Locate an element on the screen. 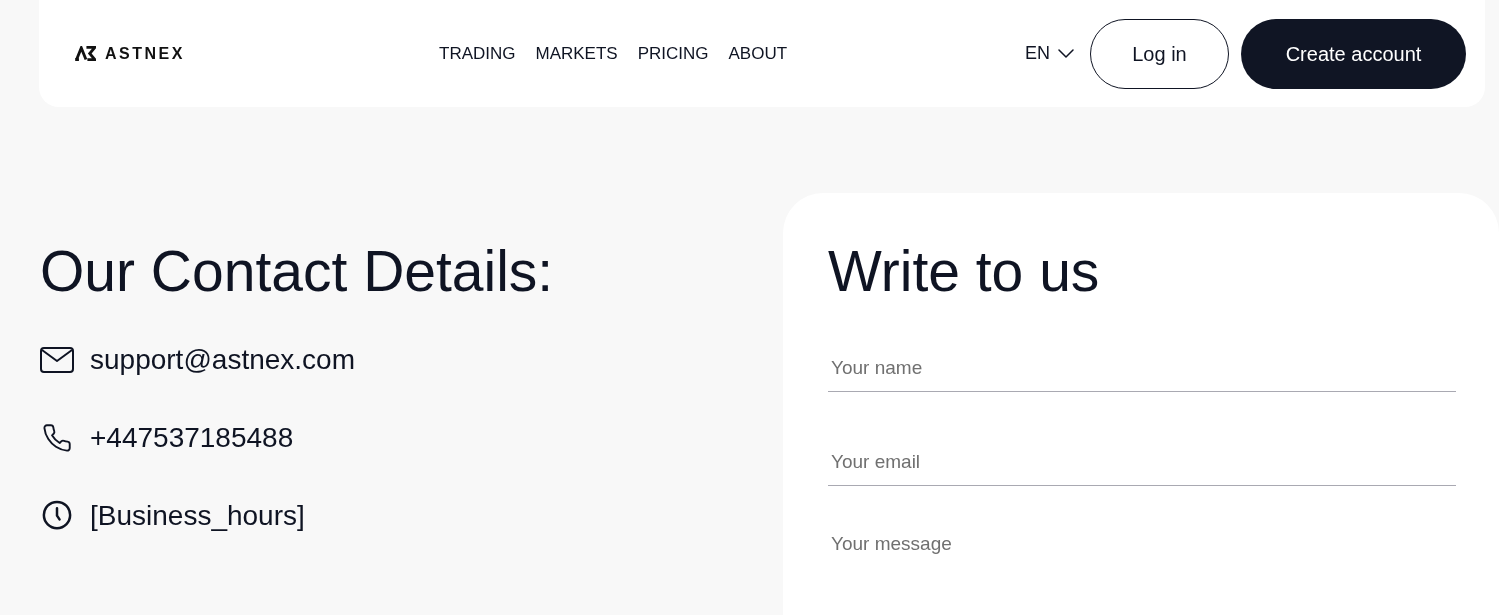 This screenshot has width=1499, height=615. log-in-button: Log in is located at coordinates (1159, 53).